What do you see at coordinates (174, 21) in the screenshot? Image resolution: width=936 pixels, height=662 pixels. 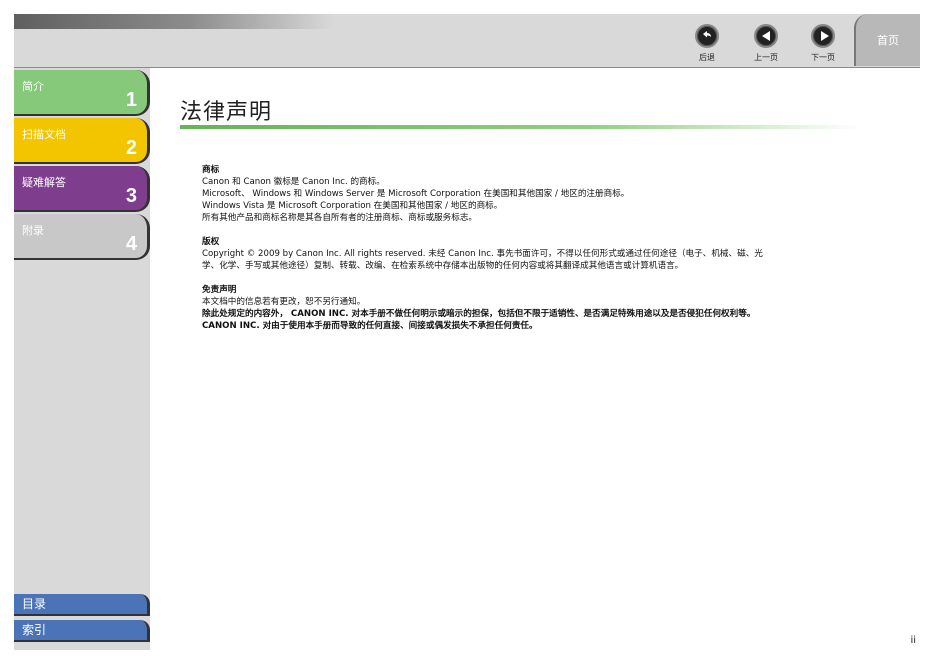 I see `toolbar-gradient-strip` at bounding box center [174, 21].